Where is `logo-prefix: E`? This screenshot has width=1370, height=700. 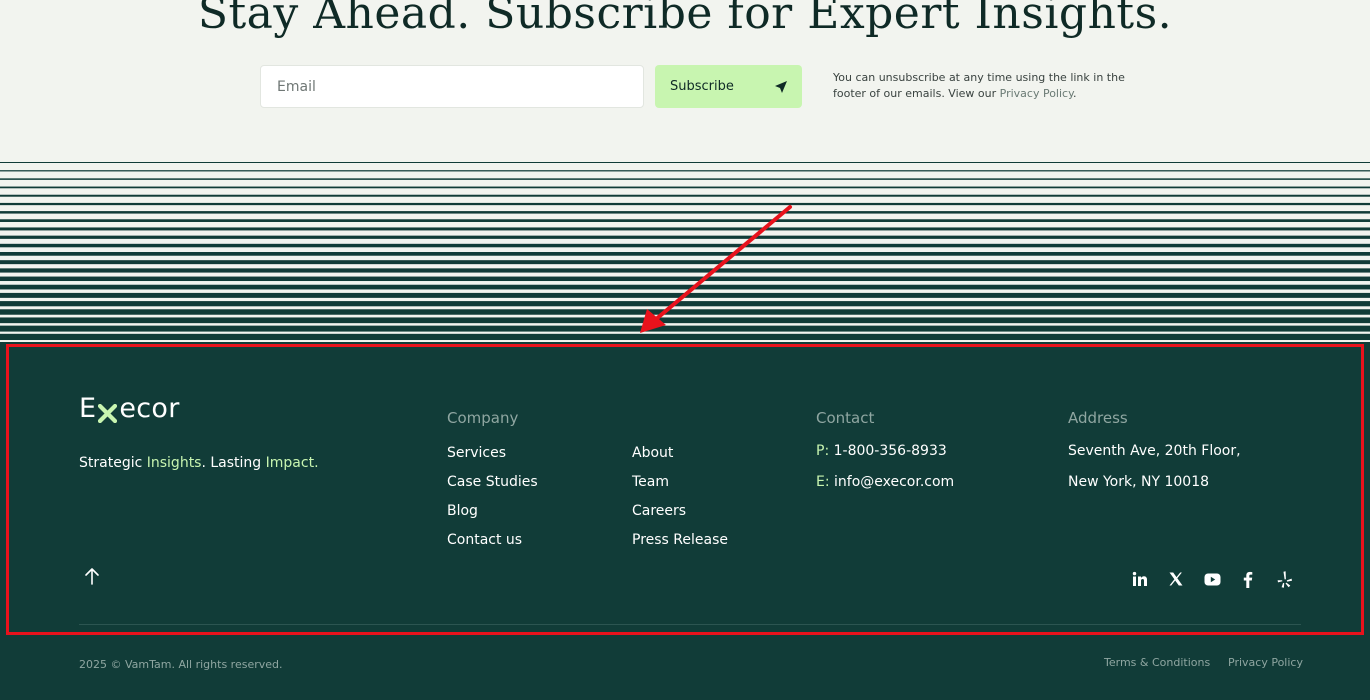
logo-prefix: E is located at coordinates (88, 408).